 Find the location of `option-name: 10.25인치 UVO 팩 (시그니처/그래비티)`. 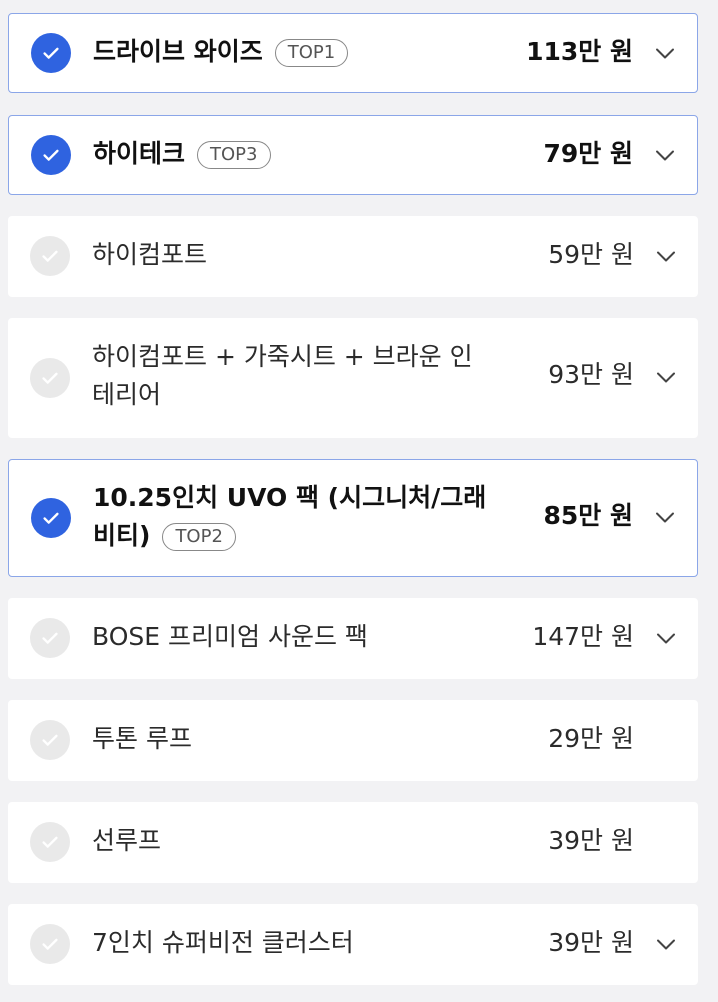

option-name: 10.25인치 UVO 팩 (시그니처/그래비티) is located at coordinates (290, 516).